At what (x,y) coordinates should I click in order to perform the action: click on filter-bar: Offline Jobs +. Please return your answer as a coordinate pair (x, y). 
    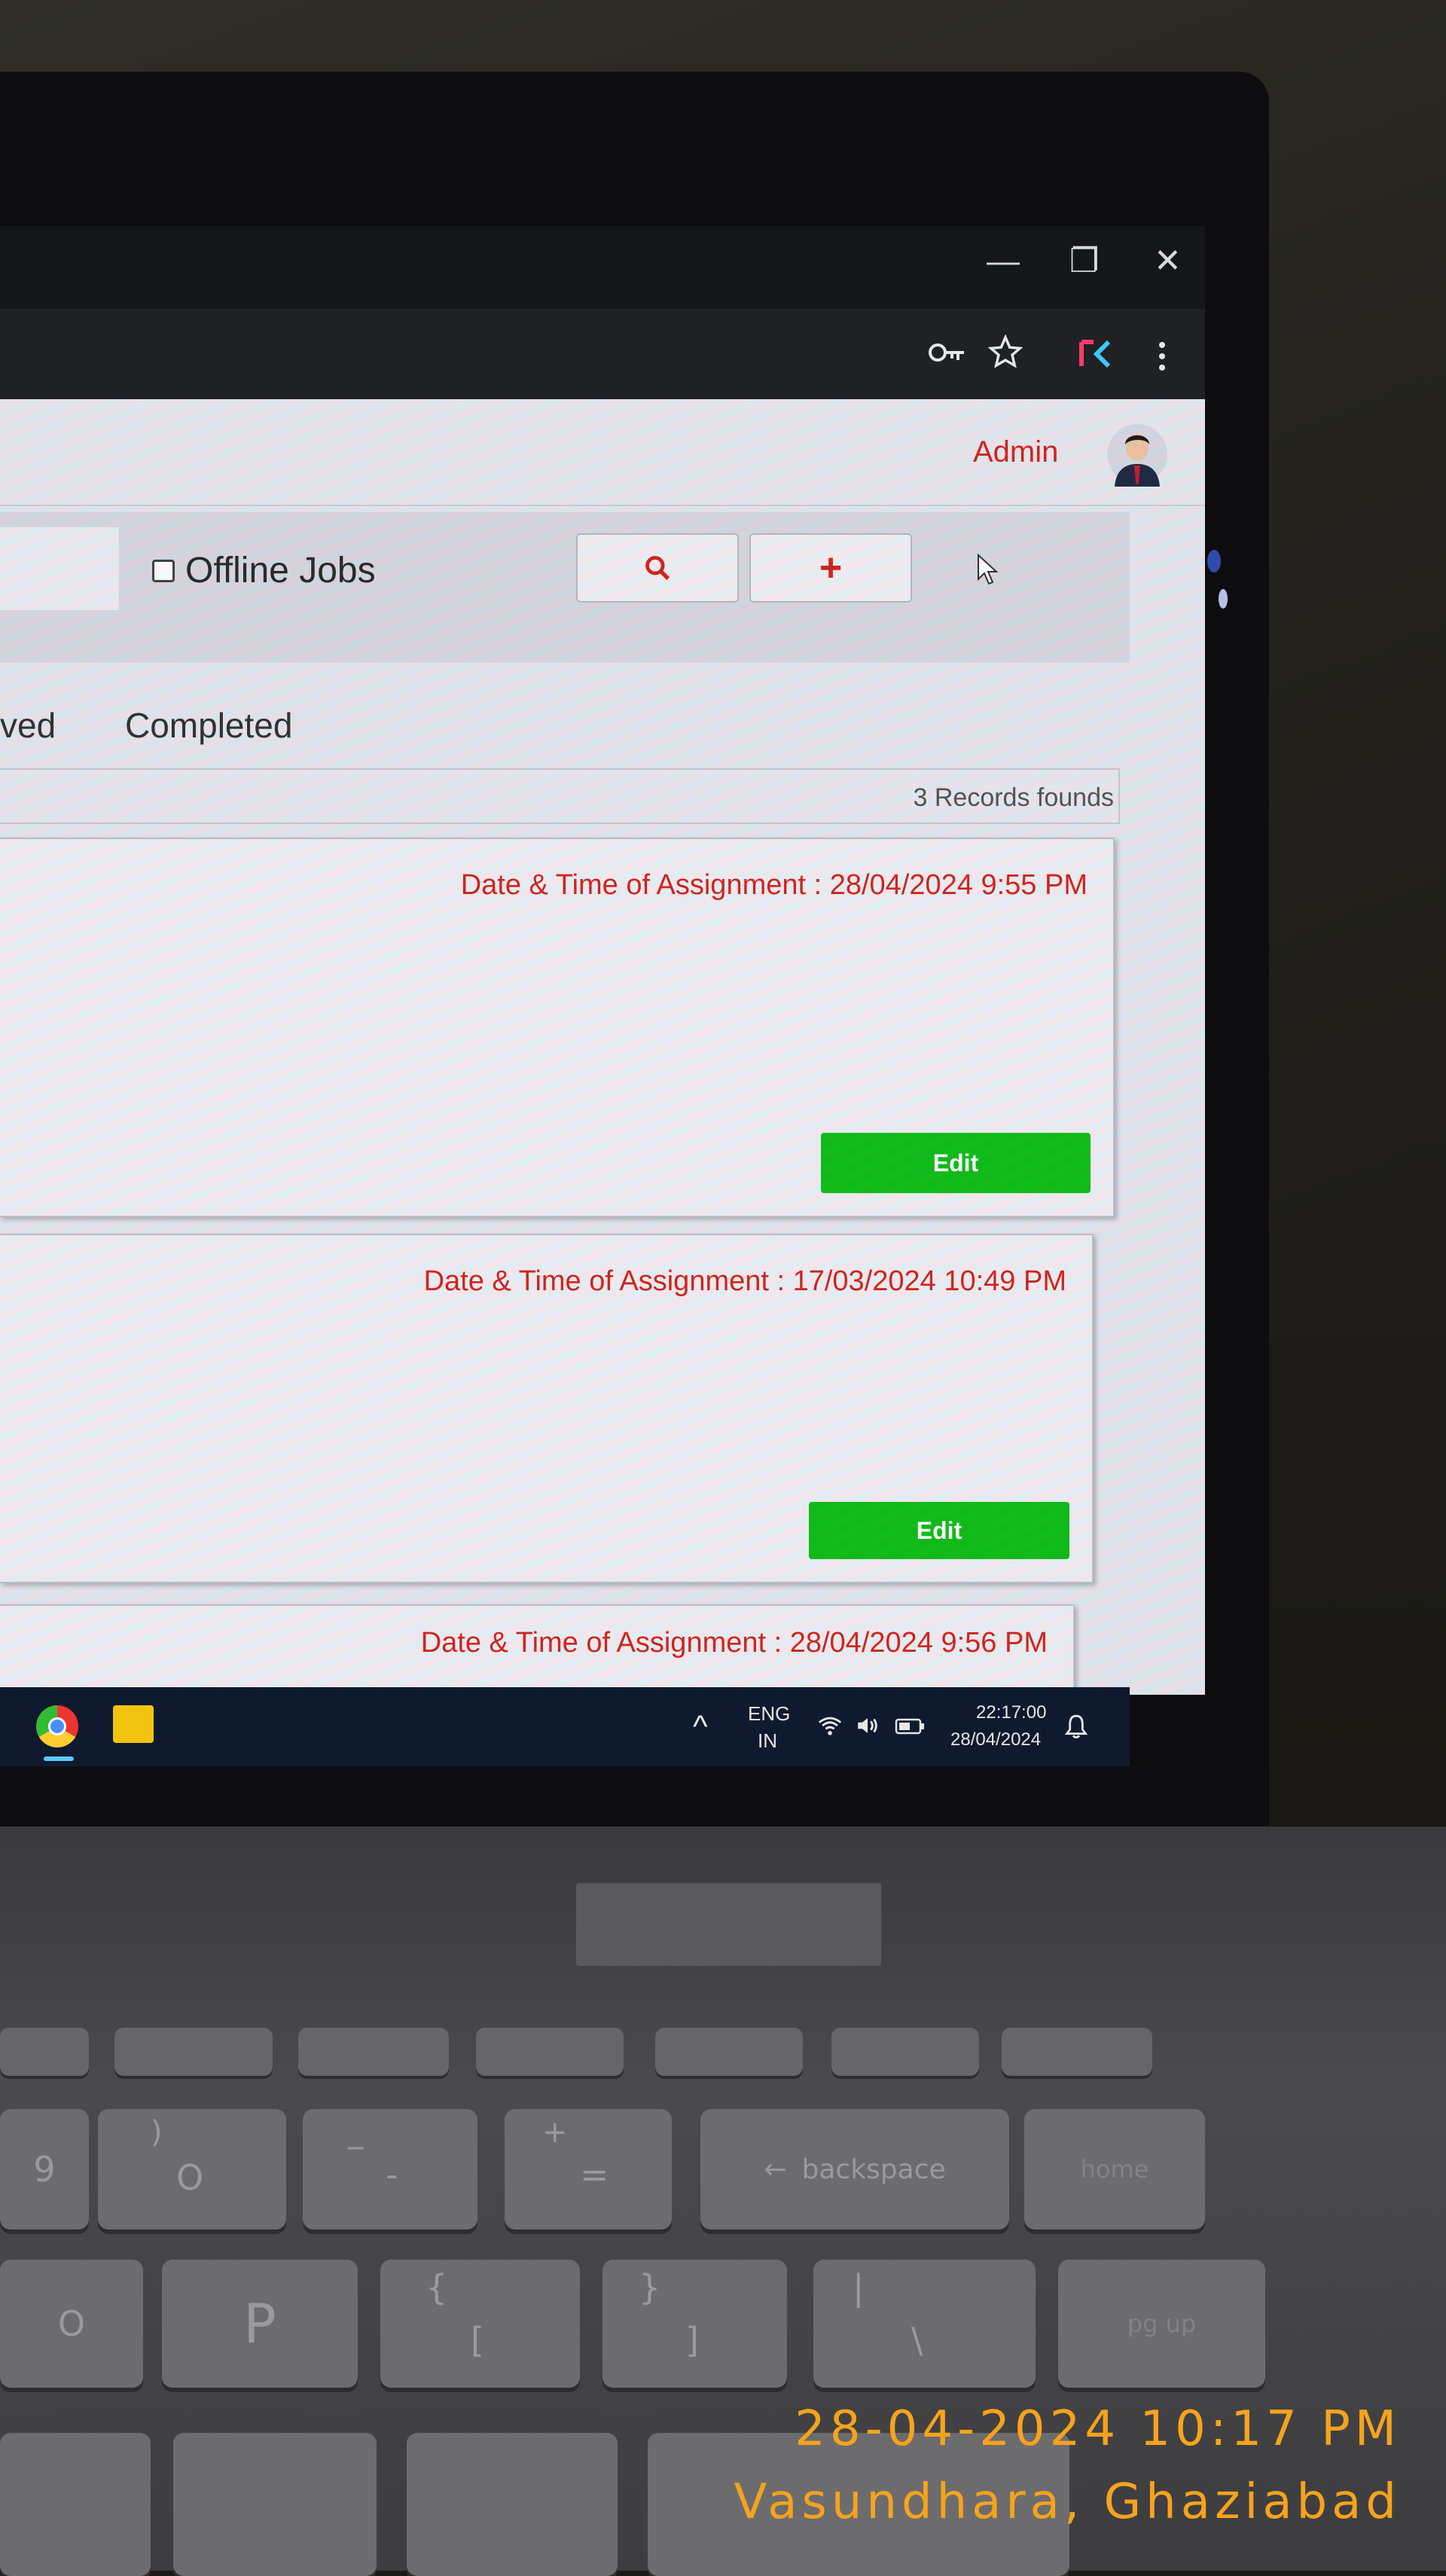
    Looking at the image, I should click on (565, 588).